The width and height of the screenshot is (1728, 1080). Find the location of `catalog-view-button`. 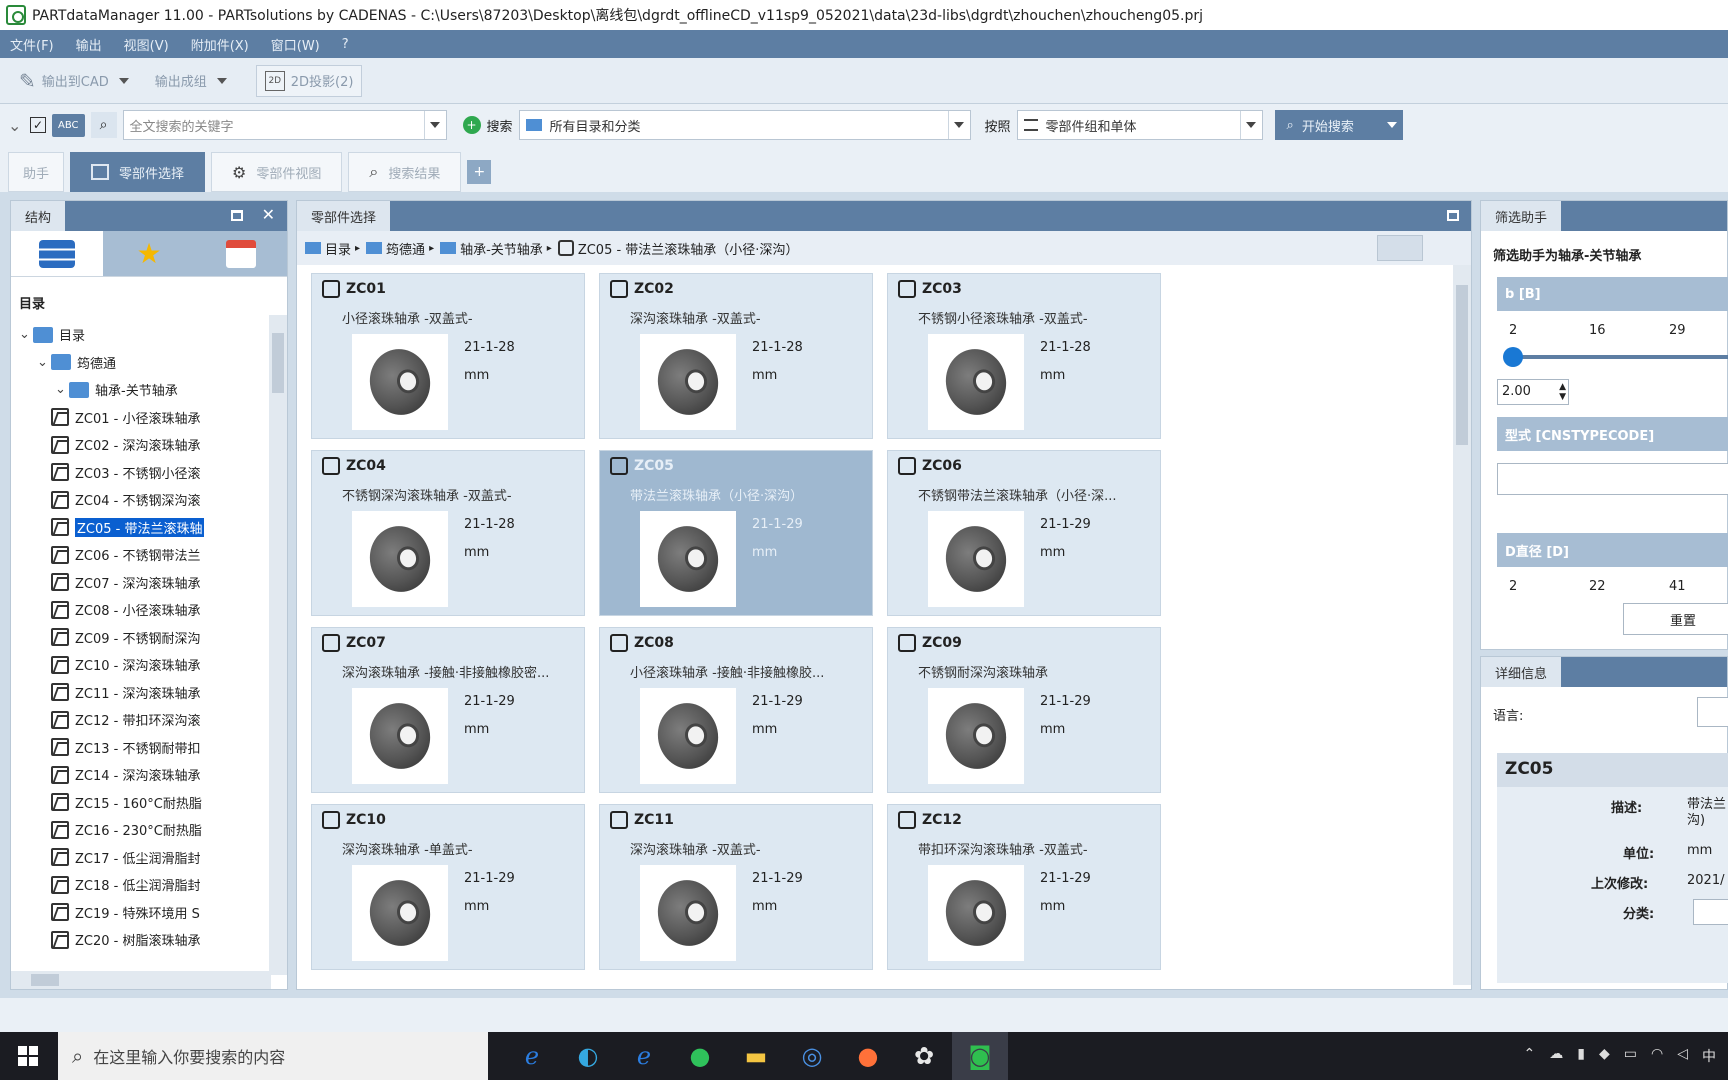

catalog-view-button is located at coordinates (57, 253).